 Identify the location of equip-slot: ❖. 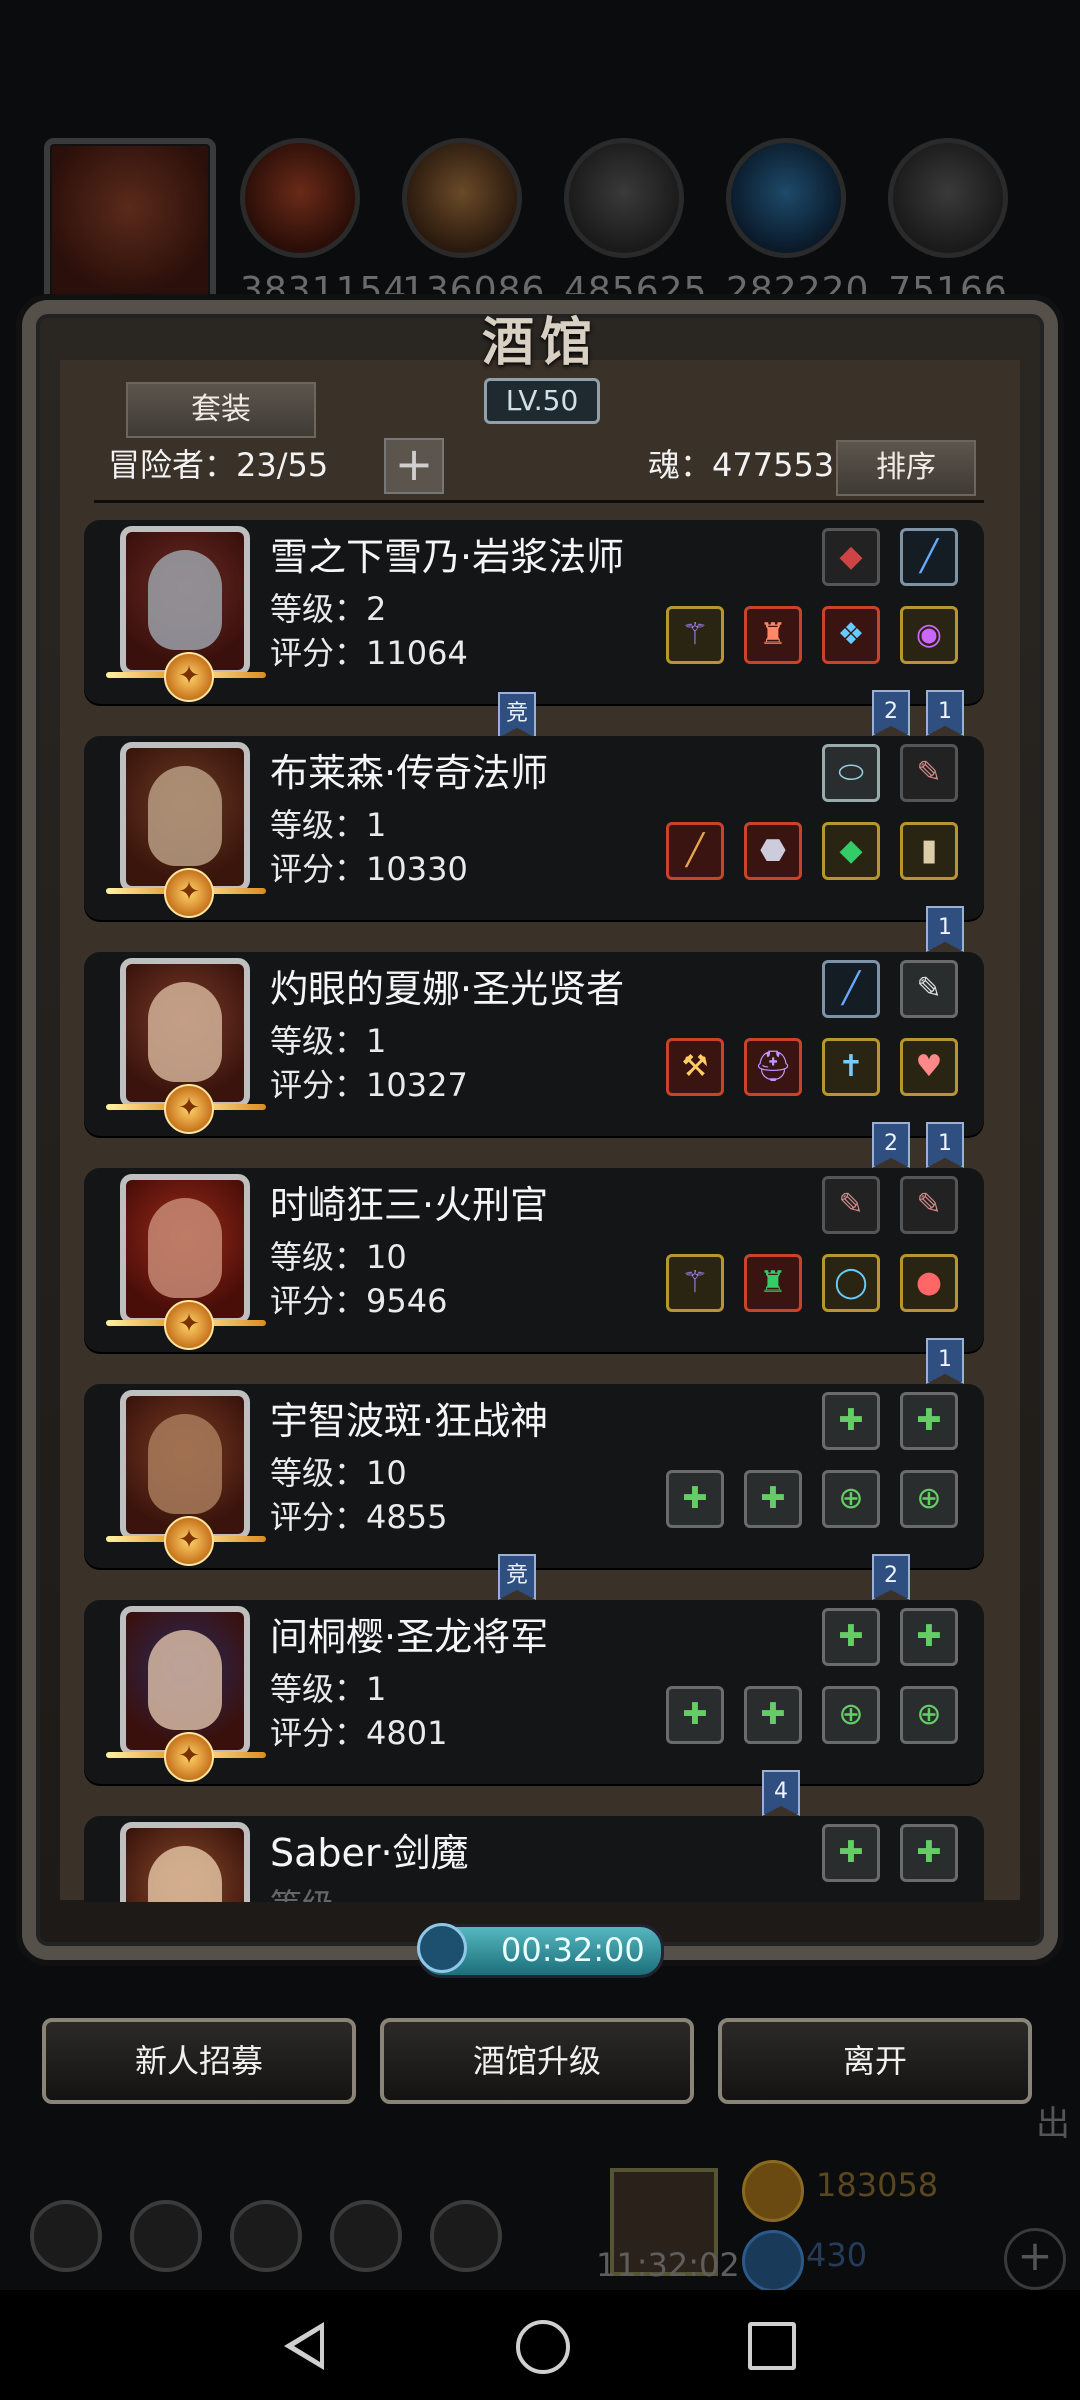
(851, 635).